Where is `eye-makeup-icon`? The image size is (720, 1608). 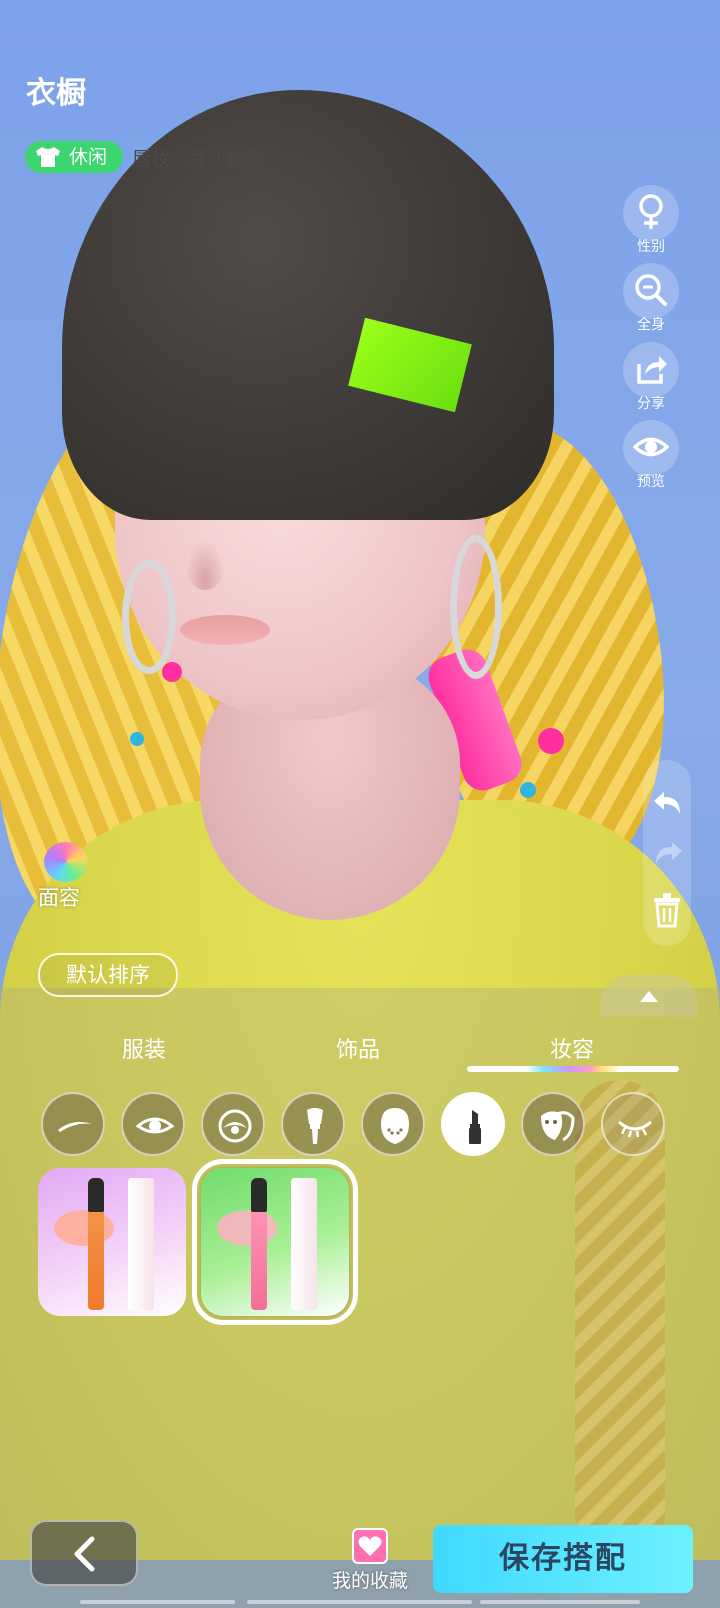 eye-makeup-icon is located at coordinates (155, 1125).